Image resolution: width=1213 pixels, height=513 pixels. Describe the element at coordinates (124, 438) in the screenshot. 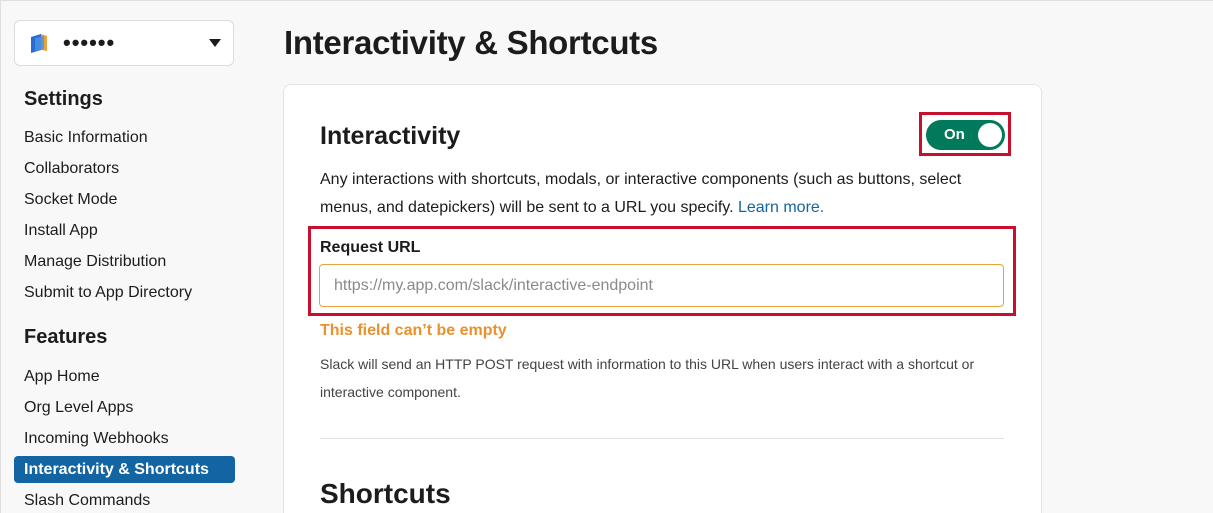

I see `sidebar-item-incoming-webhooks: Incoming Webhooks` at that location.